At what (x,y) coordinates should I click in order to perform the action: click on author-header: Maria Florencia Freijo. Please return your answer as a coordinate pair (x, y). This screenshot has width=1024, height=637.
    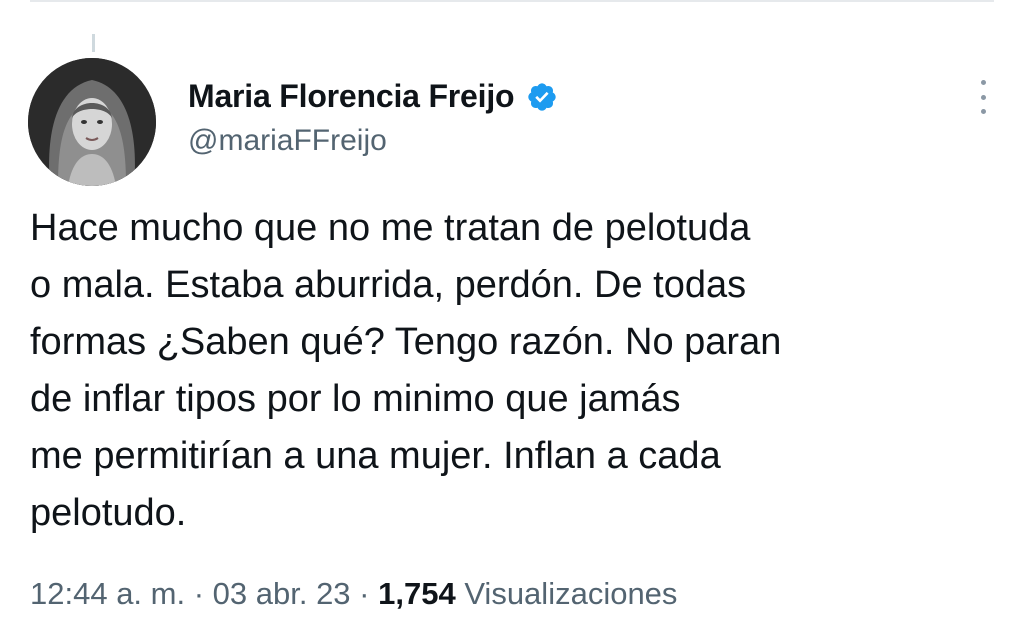
    Looking at the image, I should click on (373, 96).